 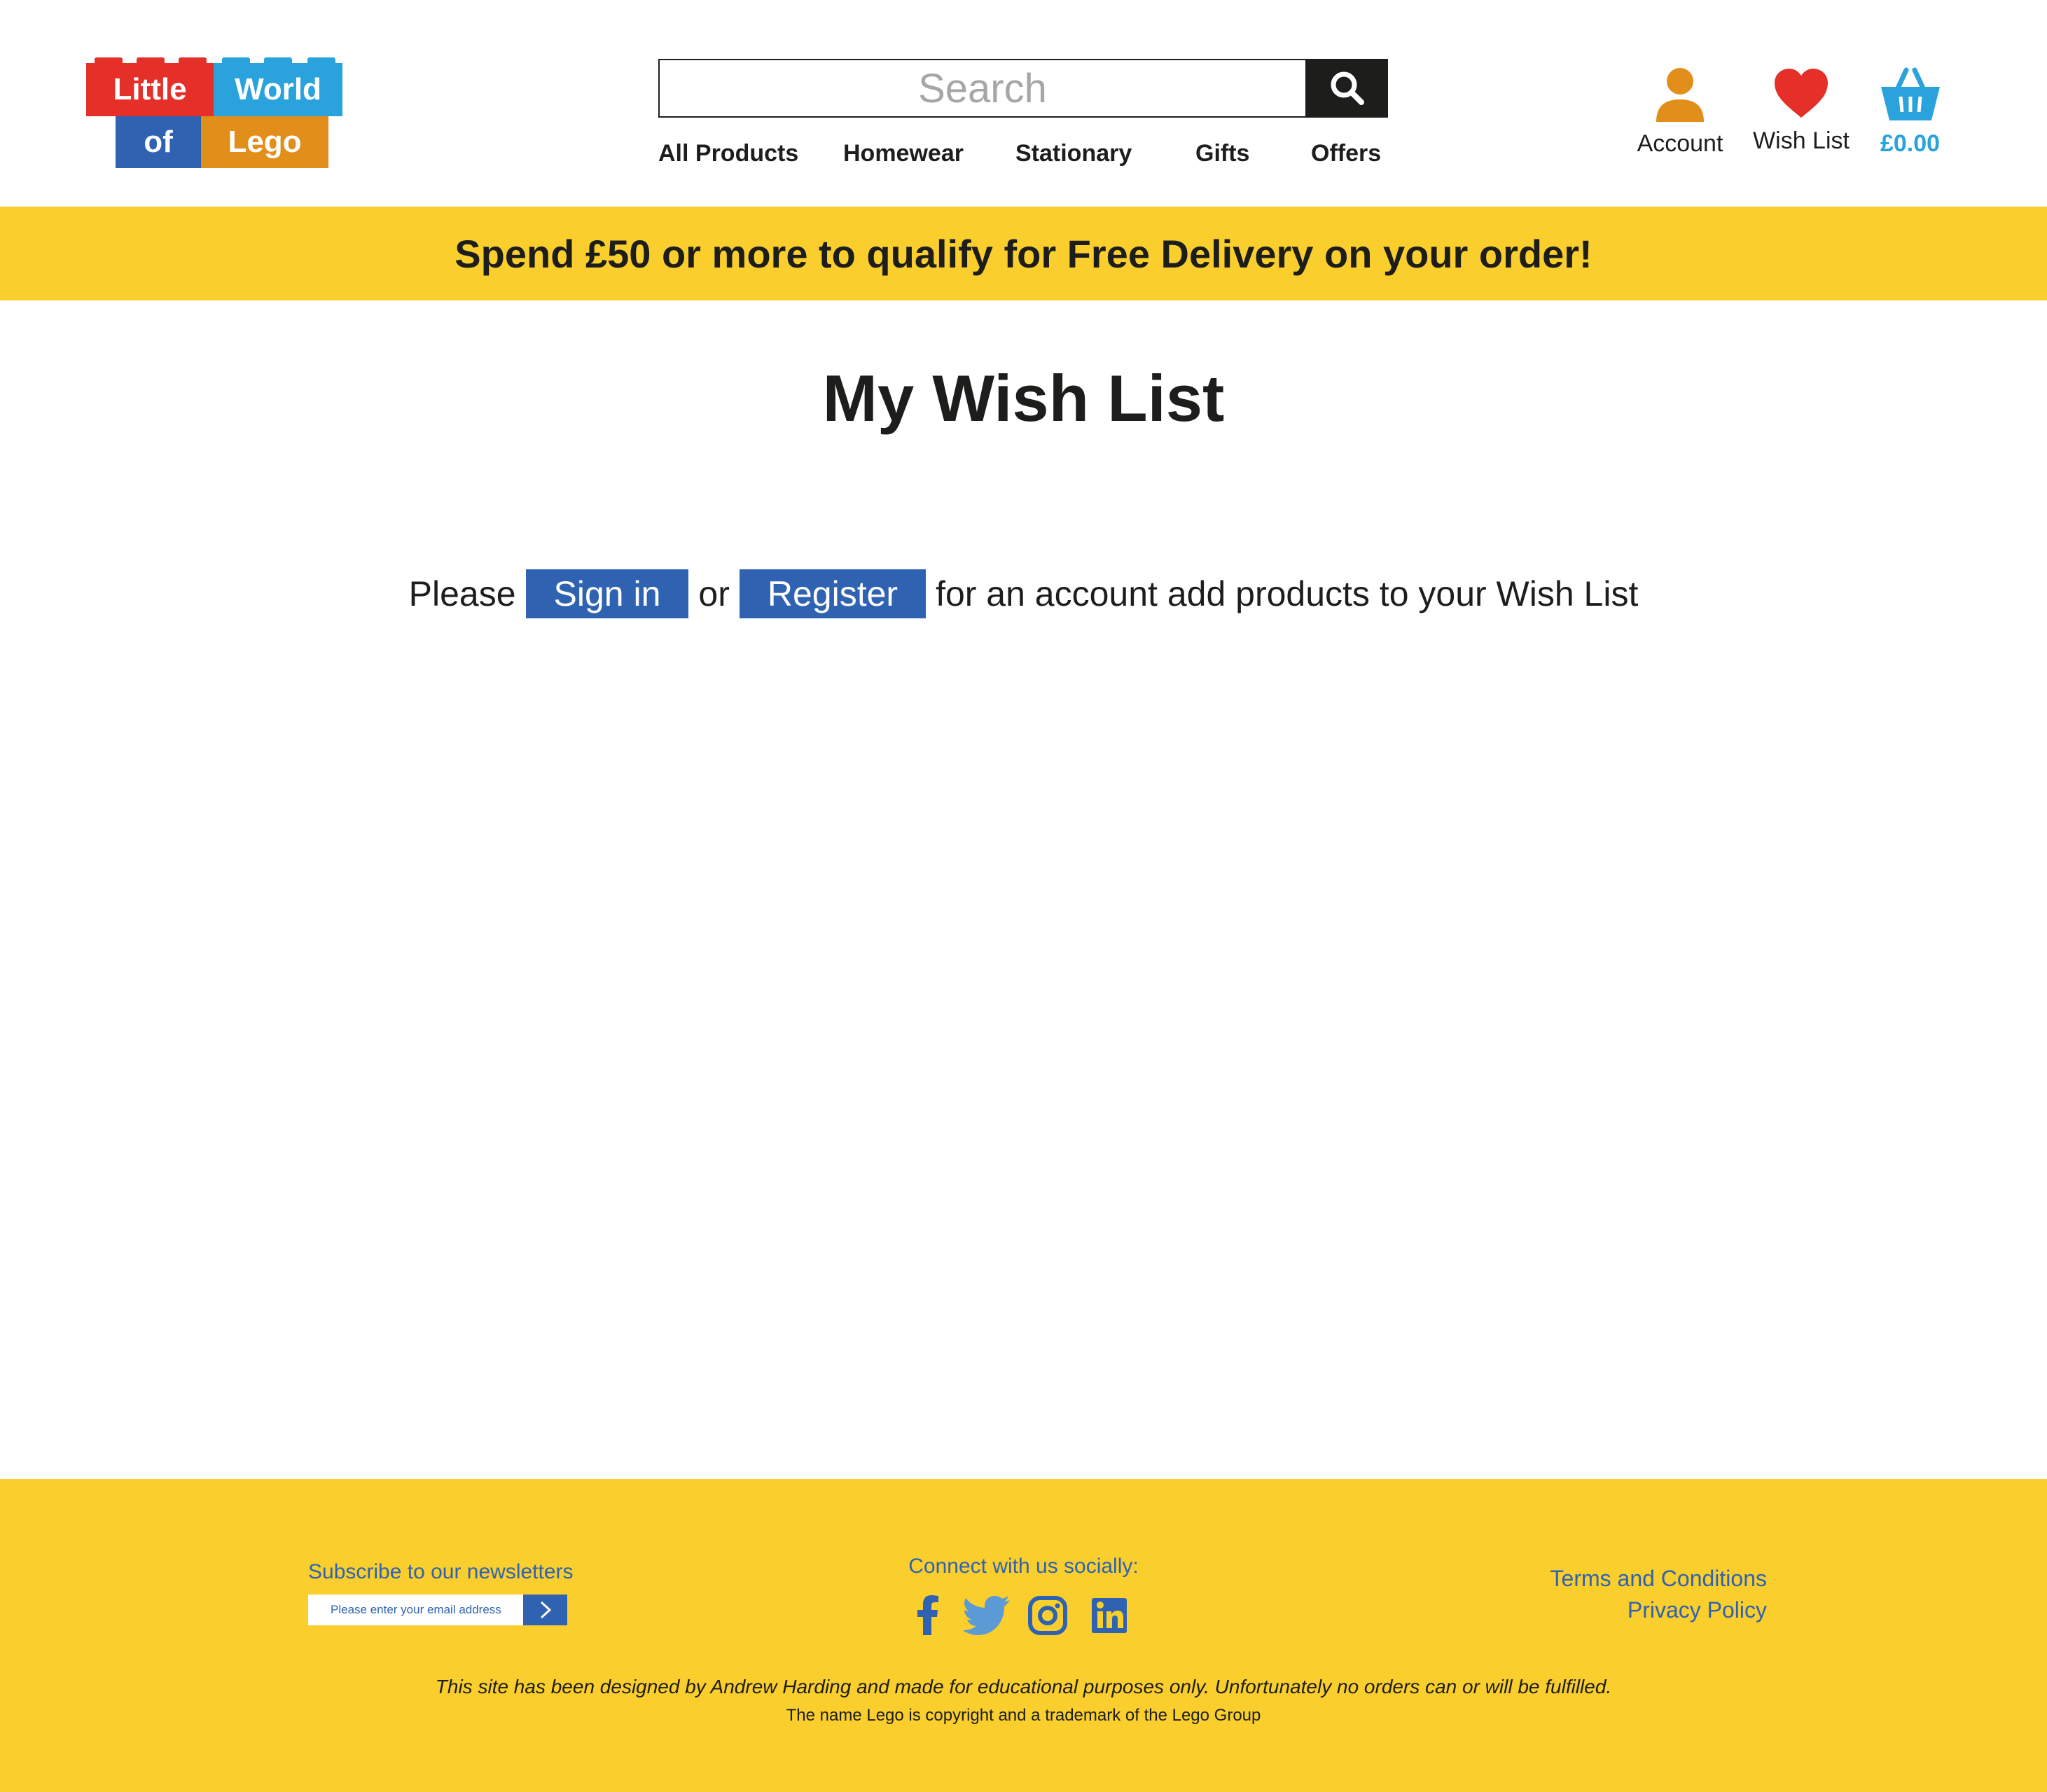 I want to click on search-bar, so click(x=1023, y=88).